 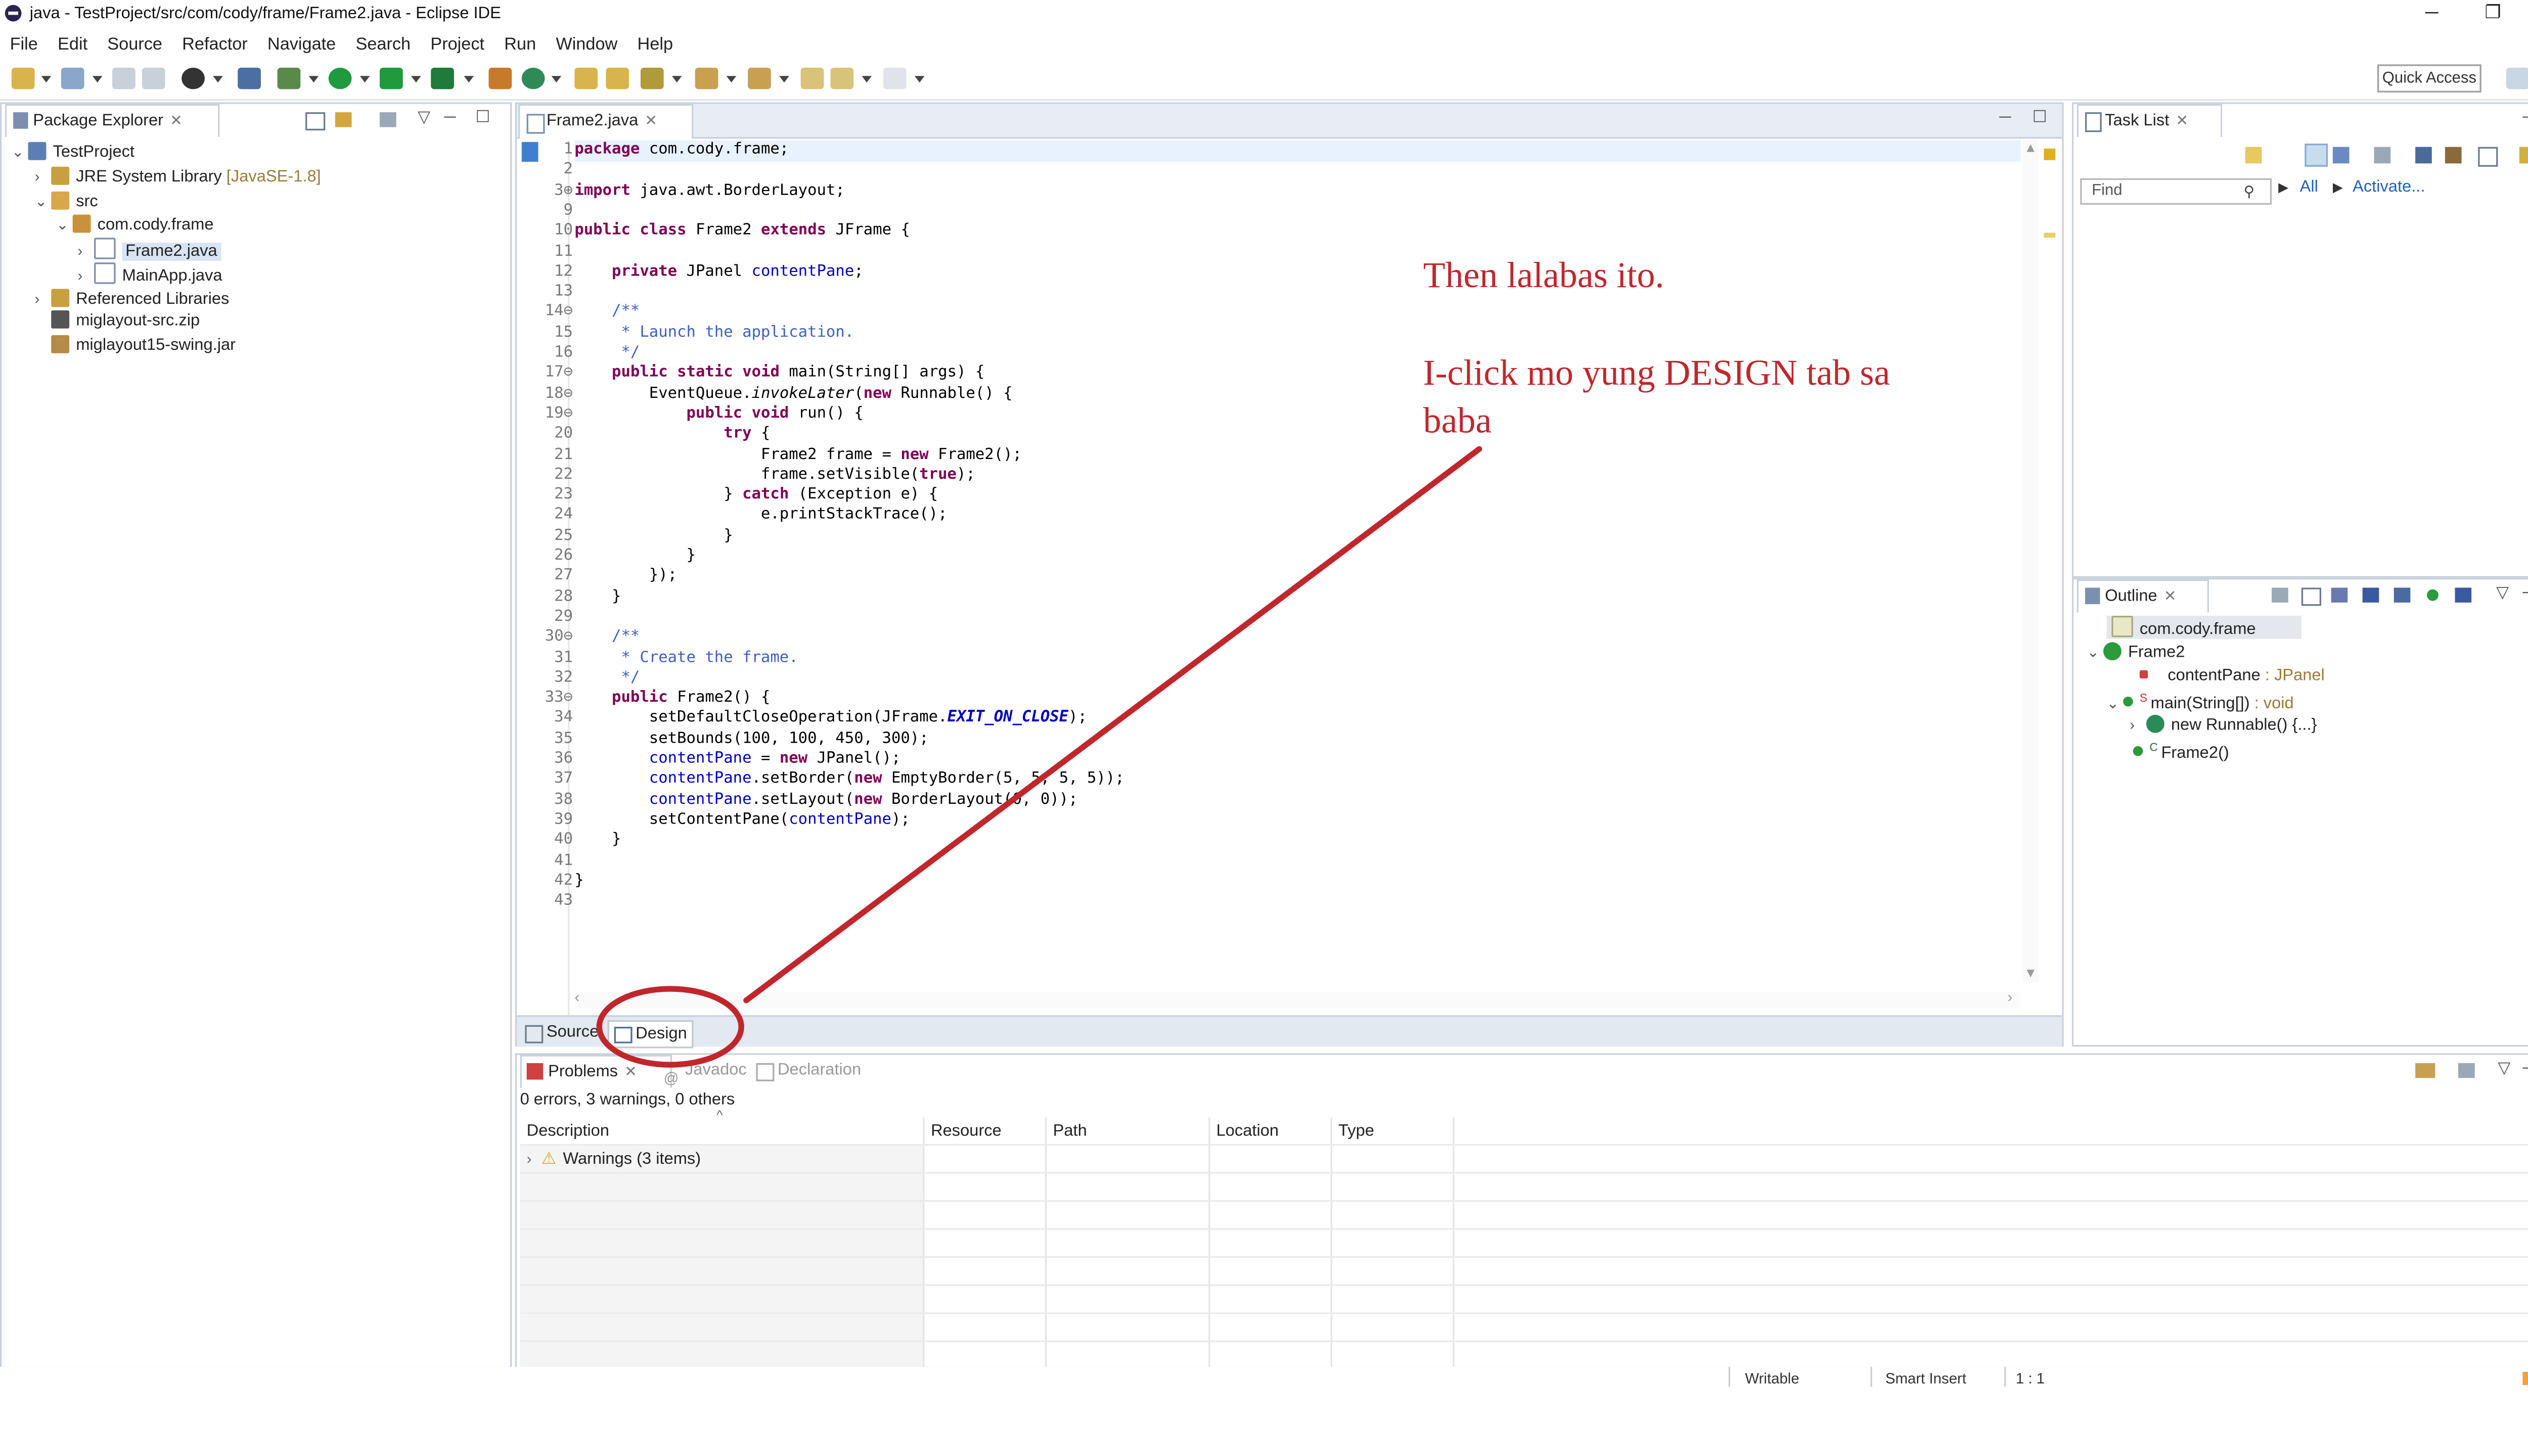 What do you see at coordinates (670, 1027) in the screenshot?
I see `annotation-circle` at bounding box center [670, 1027].